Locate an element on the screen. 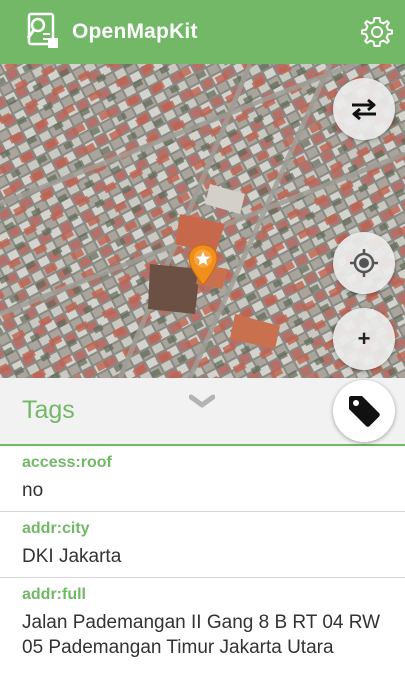 The height and width of the screenshot is (693, 405). plus-icon: + is located at coordinates (364, 338).